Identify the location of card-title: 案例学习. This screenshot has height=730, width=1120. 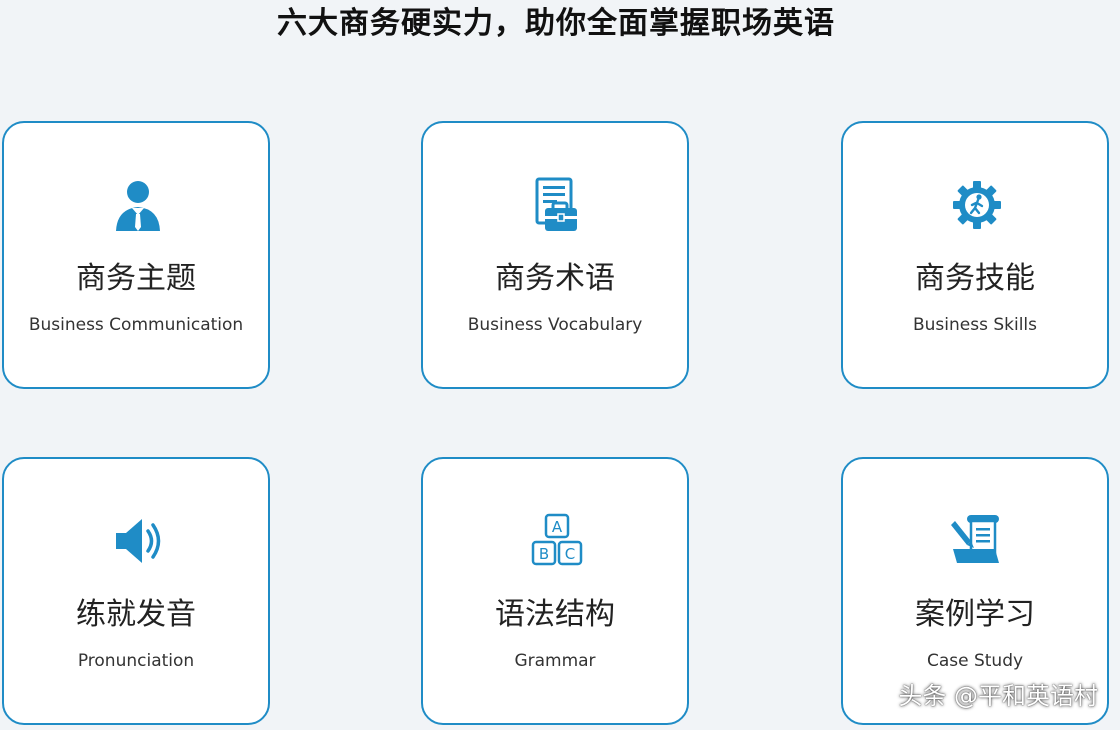
(975, 614).